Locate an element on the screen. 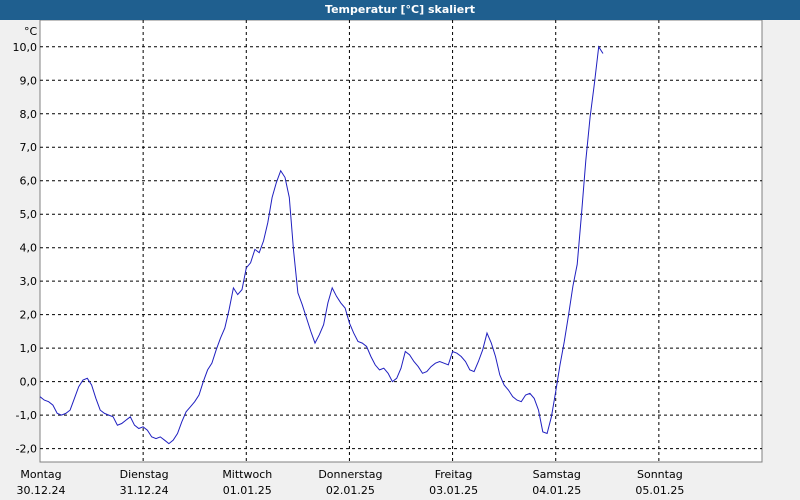  y-tick-label: 2,0 is located at coordinates (29, 315).